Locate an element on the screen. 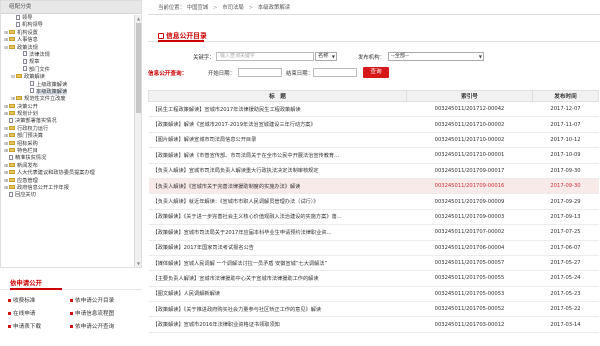  apply-query-link: 依申请公开查询 is located at coordinates (92, 326).